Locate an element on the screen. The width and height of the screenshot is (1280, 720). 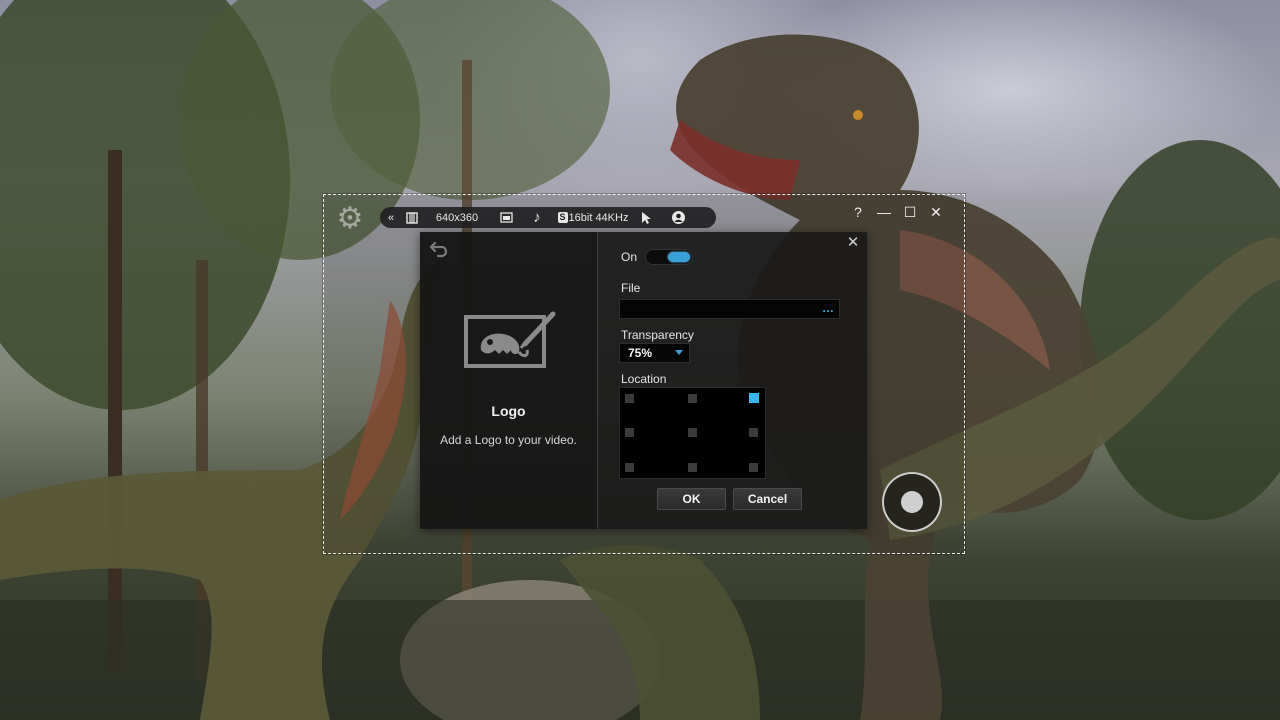
audio-format-label: S 16bit 44KHz is located at coordinates (593, 217).